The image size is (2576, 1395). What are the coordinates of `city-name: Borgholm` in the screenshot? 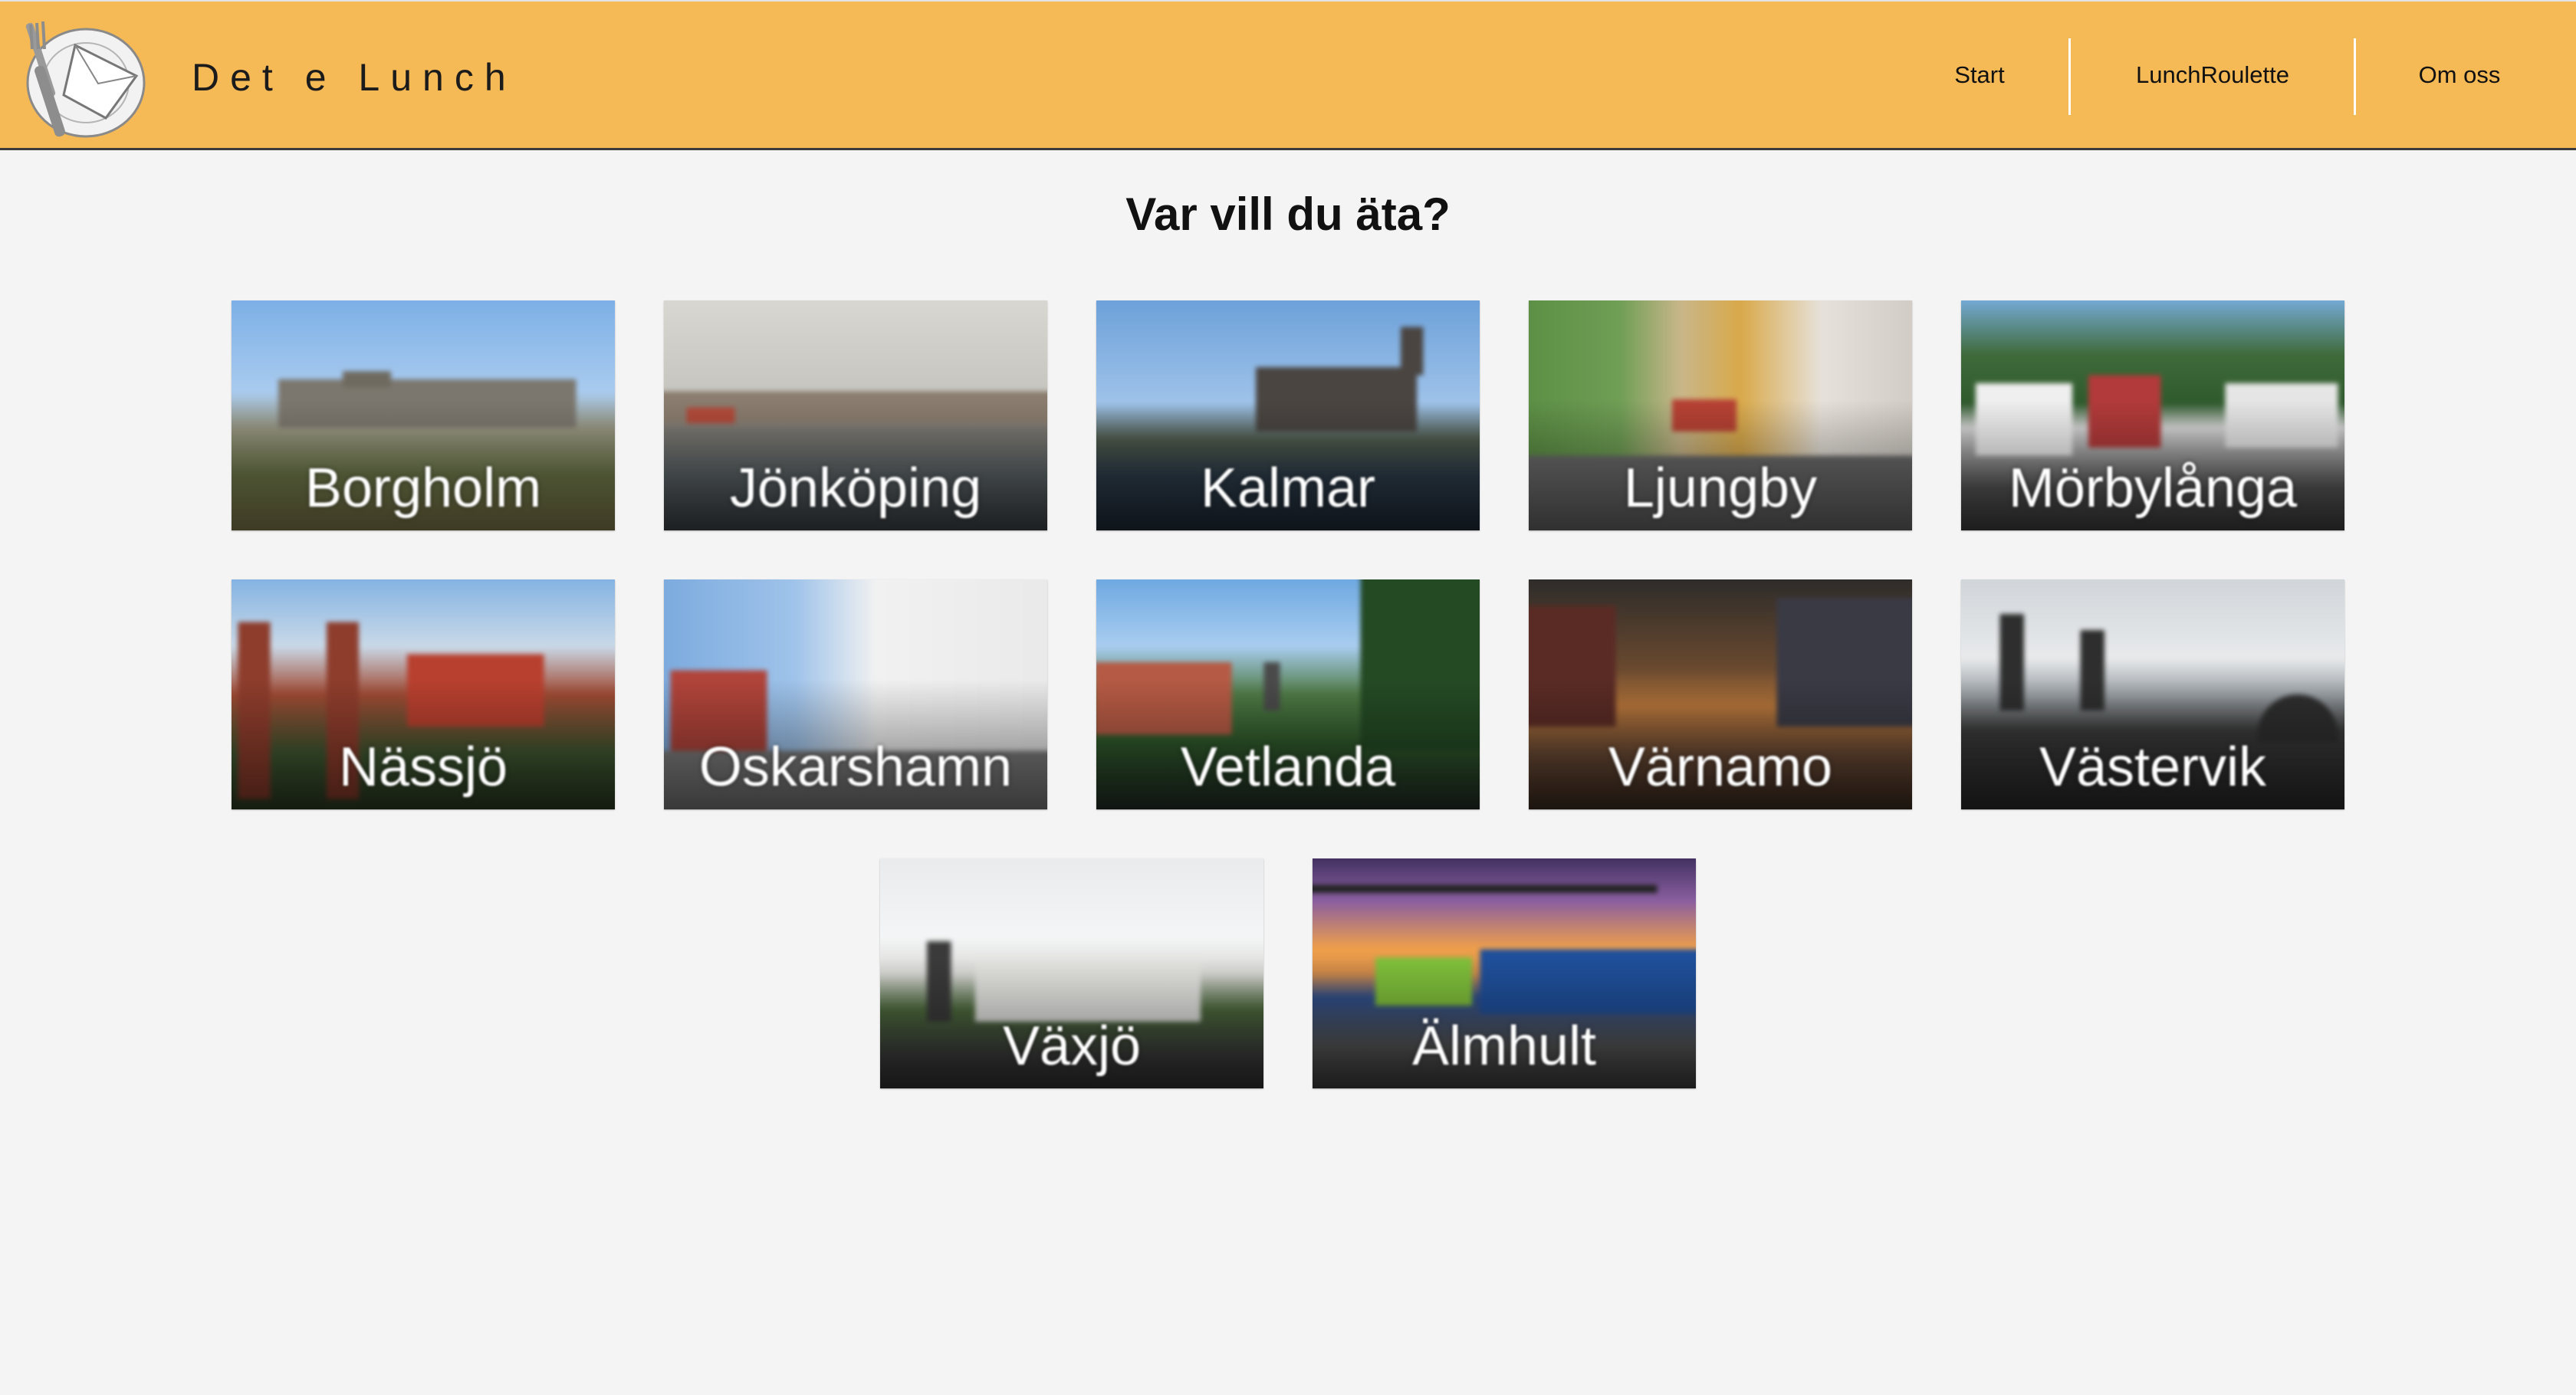 It's located at (423, 489).